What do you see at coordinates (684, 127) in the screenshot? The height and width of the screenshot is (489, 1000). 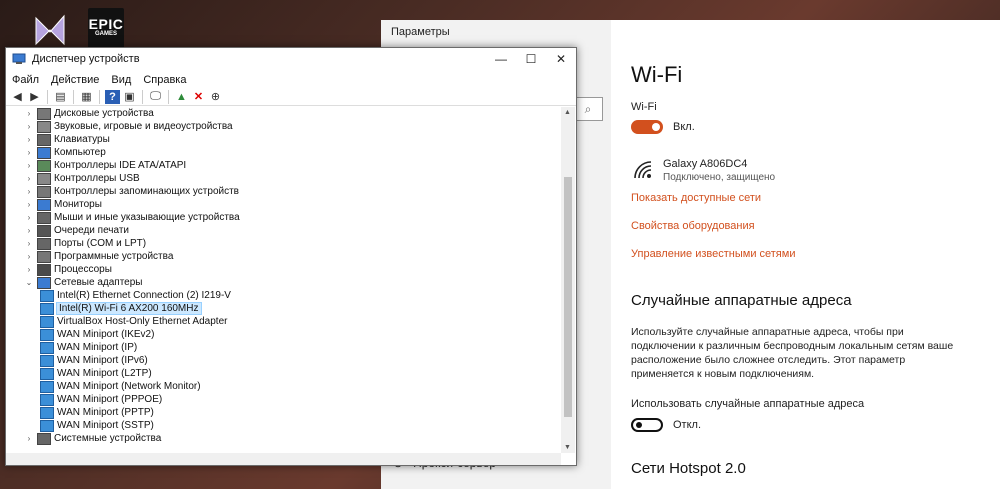 I see `wifi-state: Вкл.` at bounding box center [684, 127].